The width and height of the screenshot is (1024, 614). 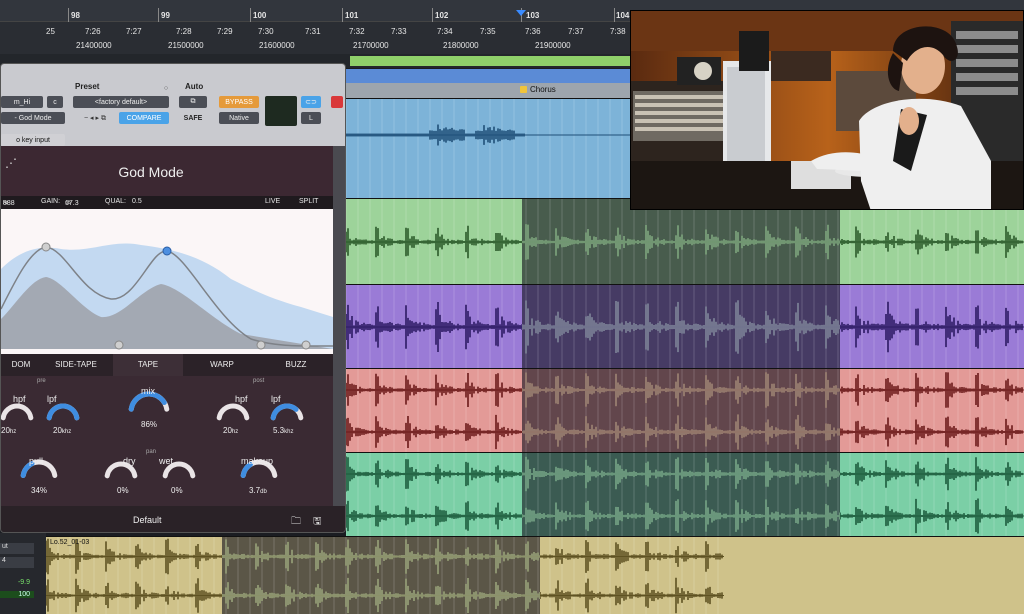 I want to click on wet-value: 0%, so click(x=177, y=490).